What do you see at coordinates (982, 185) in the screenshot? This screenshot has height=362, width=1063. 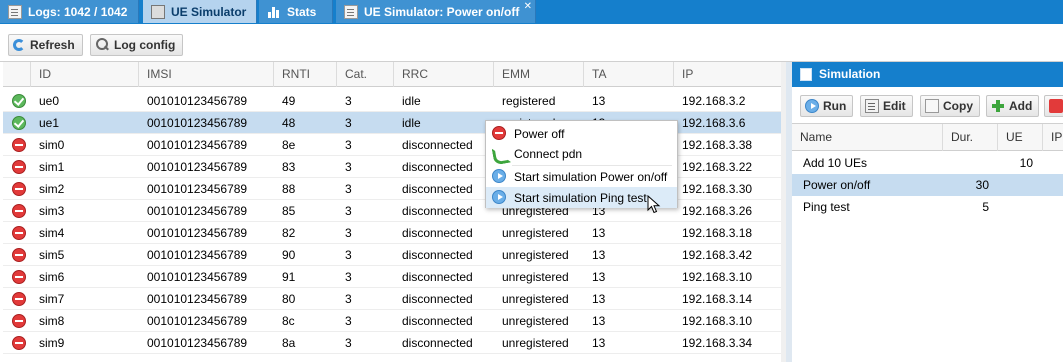 I see `cell-dur: 30` at bounding box center [982, 185].